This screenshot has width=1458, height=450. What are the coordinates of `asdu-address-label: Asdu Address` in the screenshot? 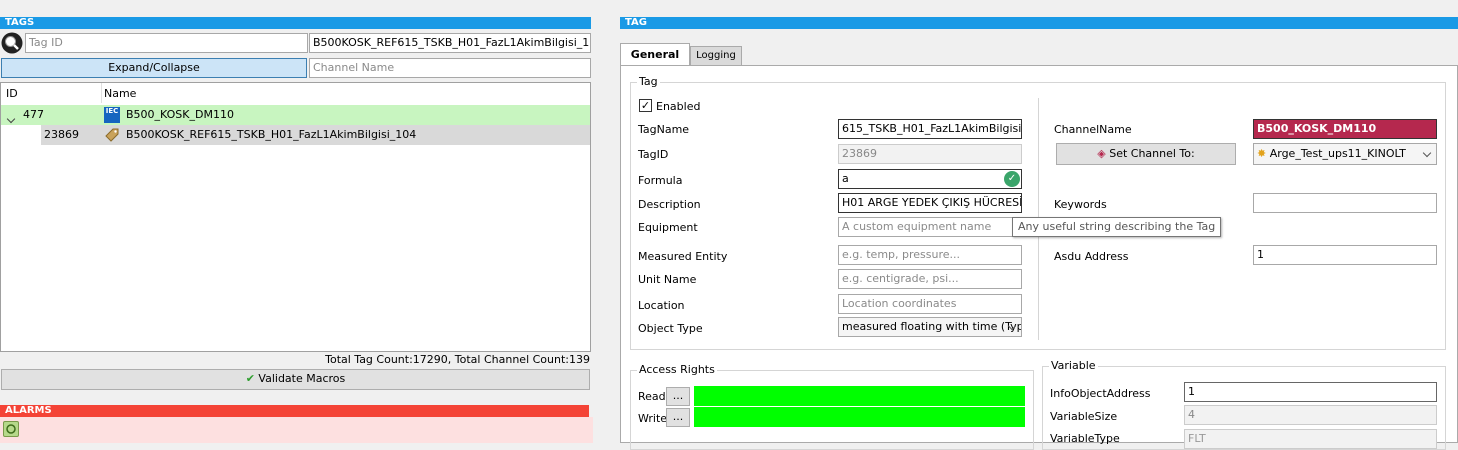 It's located at (1091, 256).